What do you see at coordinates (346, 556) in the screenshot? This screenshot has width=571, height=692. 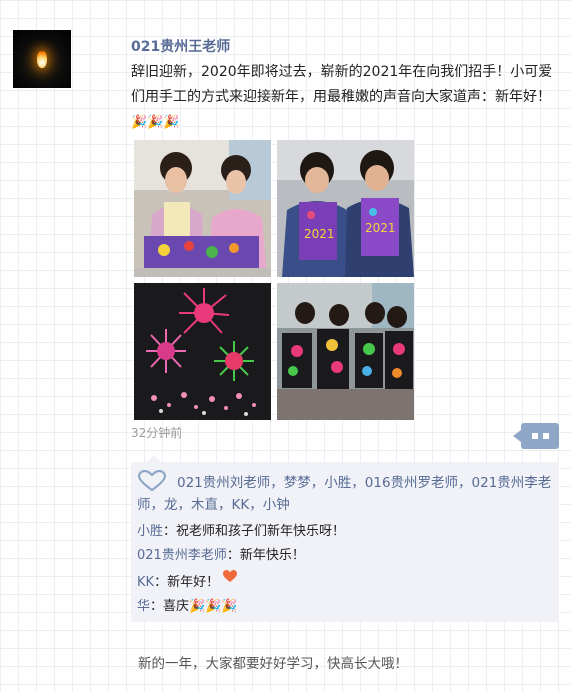 I see `comment-item: 021贵州李老师：新年快乐！` at bounding box center [346, 556].